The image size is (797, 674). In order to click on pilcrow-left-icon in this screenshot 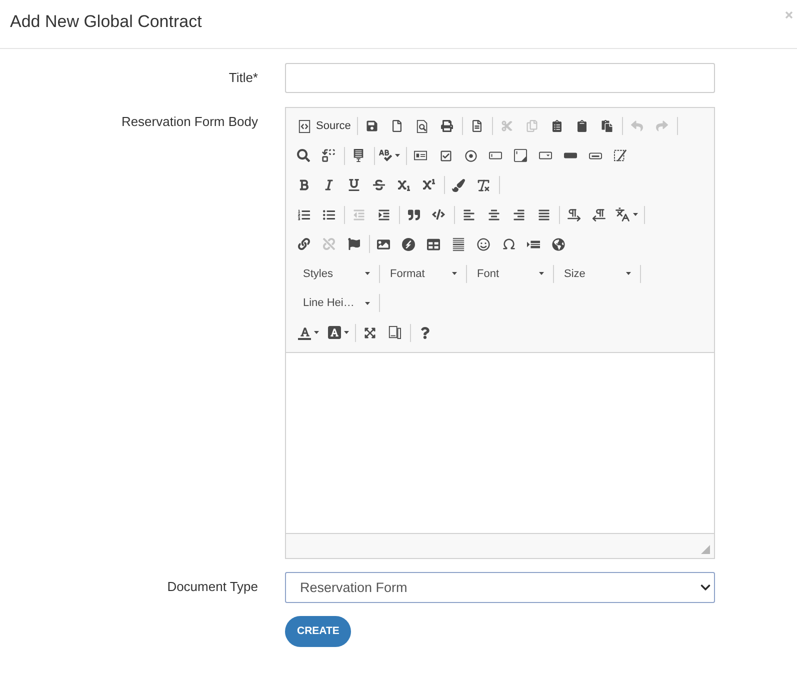, I will do `click(599, 215)`.